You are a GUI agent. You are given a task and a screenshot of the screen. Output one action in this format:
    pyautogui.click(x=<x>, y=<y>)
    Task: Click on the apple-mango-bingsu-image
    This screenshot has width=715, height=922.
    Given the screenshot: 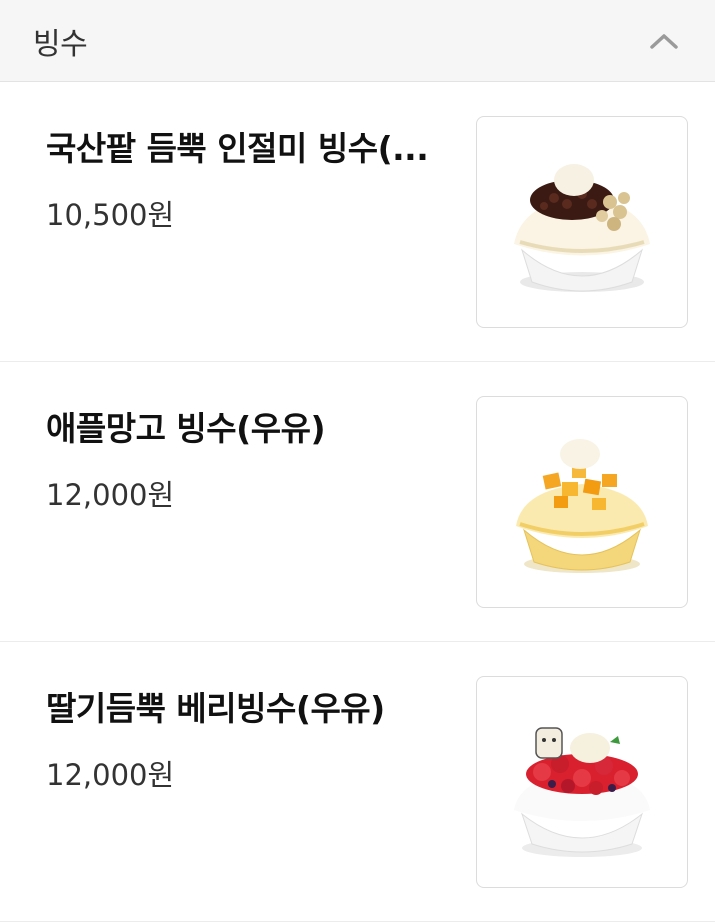 What is the action you would take?
    pyautogui.click(x=582, y=506)
    